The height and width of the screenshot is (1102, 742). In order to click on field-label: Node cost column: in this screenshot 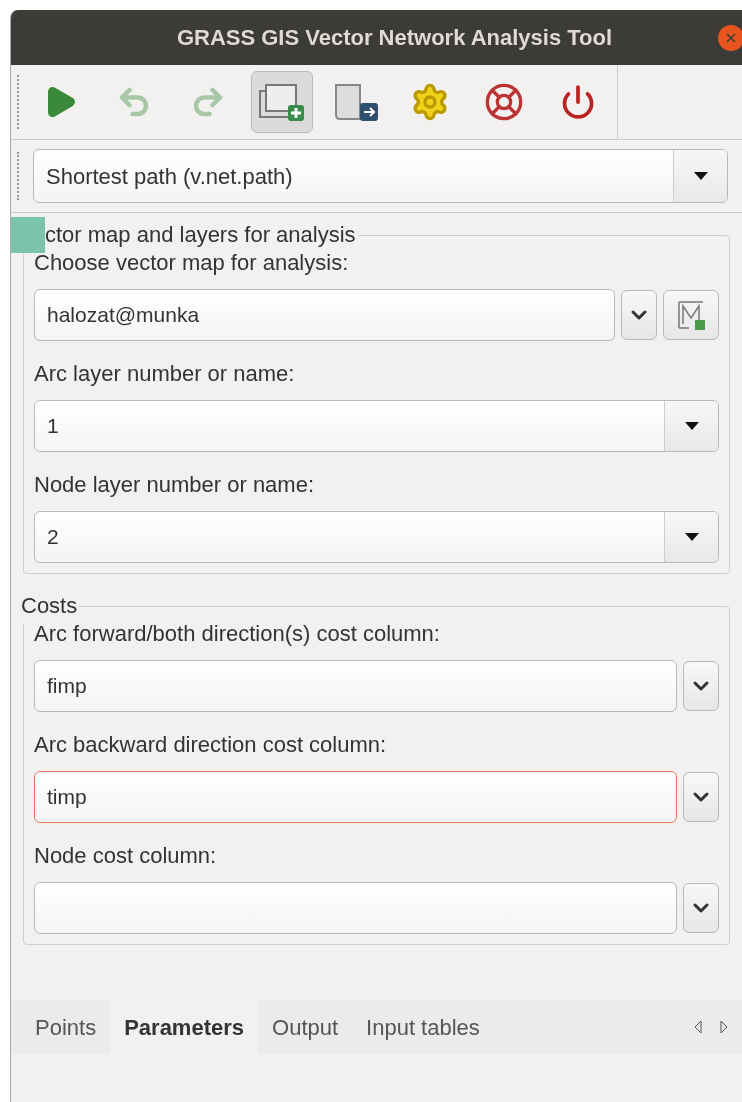, I will do `click(126, 856)`.